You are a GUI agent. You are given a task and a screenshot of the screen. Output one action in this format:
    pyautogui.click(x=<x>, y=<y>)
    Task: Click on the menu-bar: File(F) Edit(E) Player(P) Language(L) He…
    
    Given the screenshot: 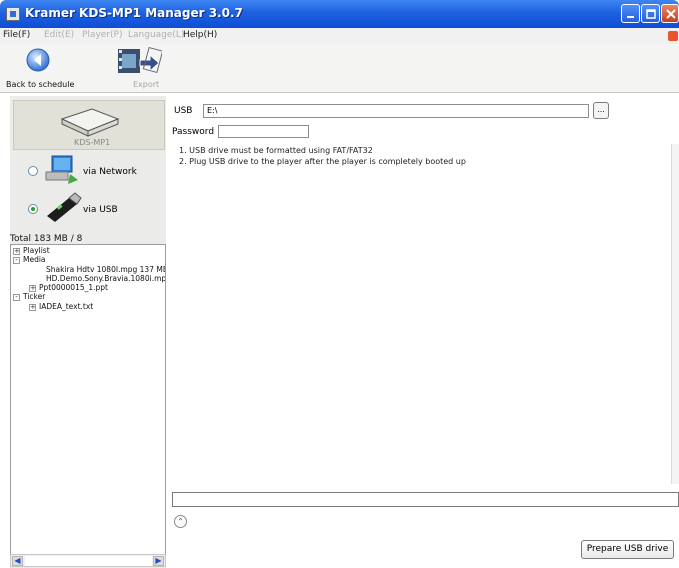 What is the action you would take?
    pyautogui.click(x=339, y=36)
    